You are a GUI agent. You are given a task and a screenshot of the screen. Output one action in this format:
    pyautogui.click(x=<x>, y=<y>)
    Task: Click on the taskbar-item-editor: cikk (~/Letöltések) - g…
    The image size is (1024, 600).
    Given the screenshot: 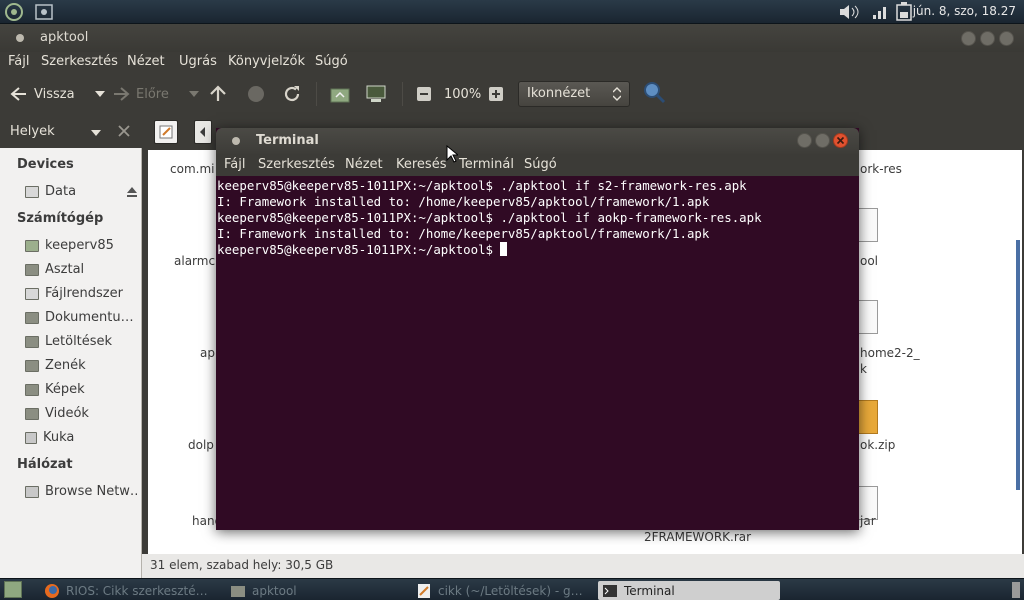 What is the action you would take?
    pyautogui.click(x=502, y=590)
    